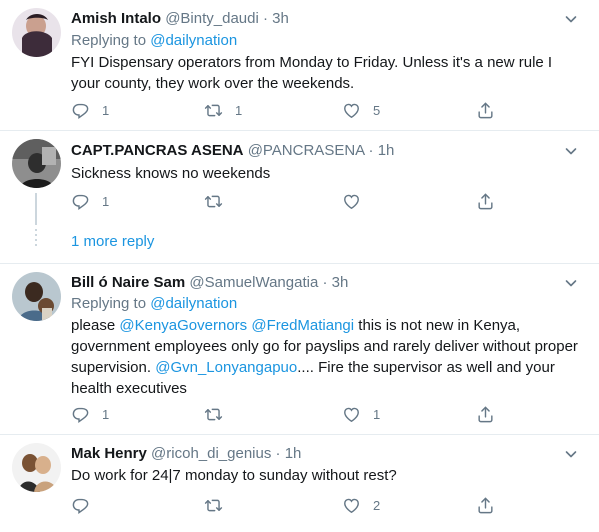  What do you see at coordinates (291, 110) in the screenshot?
I see `action-bar: 1 1 5` at bounding box center [291, 110].